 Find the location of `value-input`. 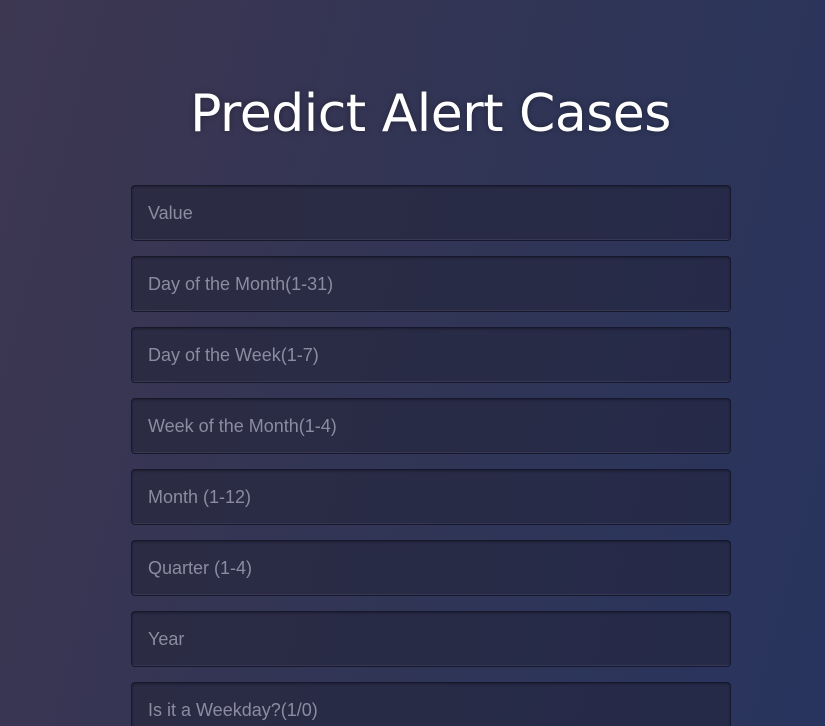

value-input is located at coordinates (431, 213).